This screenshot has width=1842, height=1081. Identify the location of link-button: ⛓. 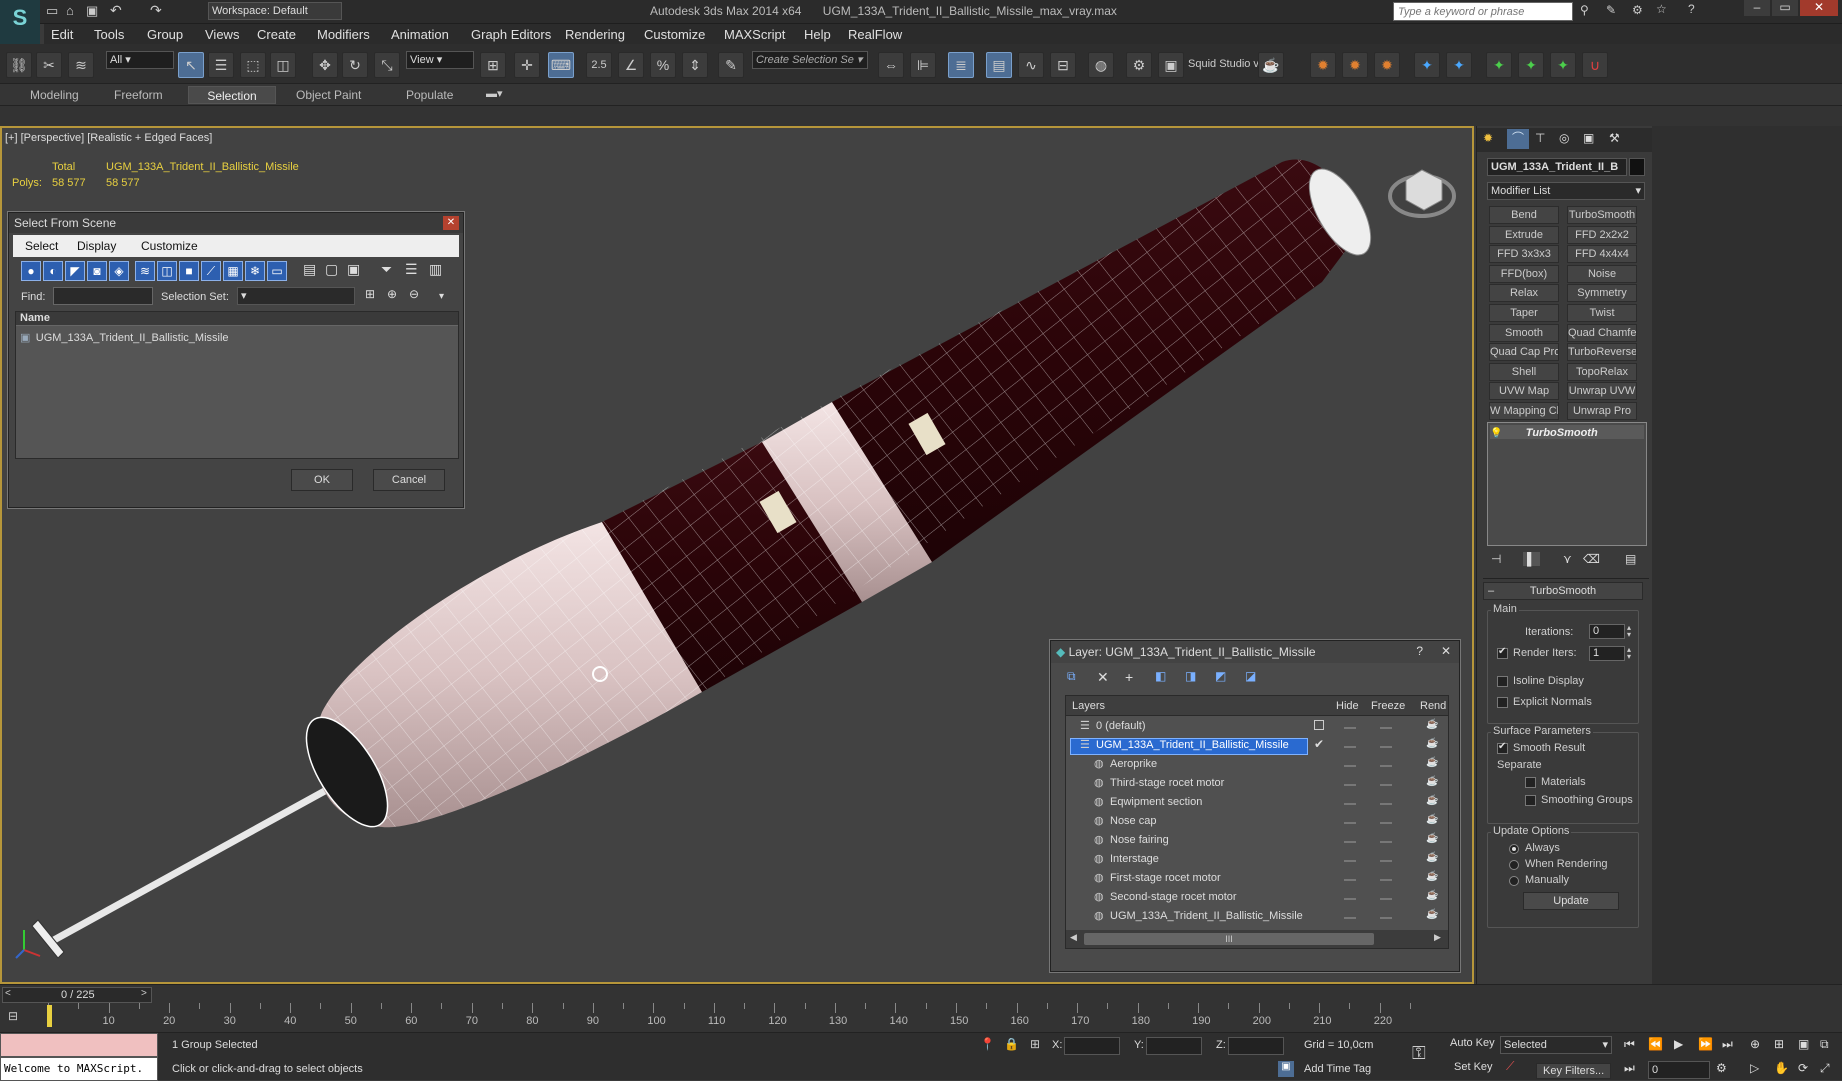
(19, 65).